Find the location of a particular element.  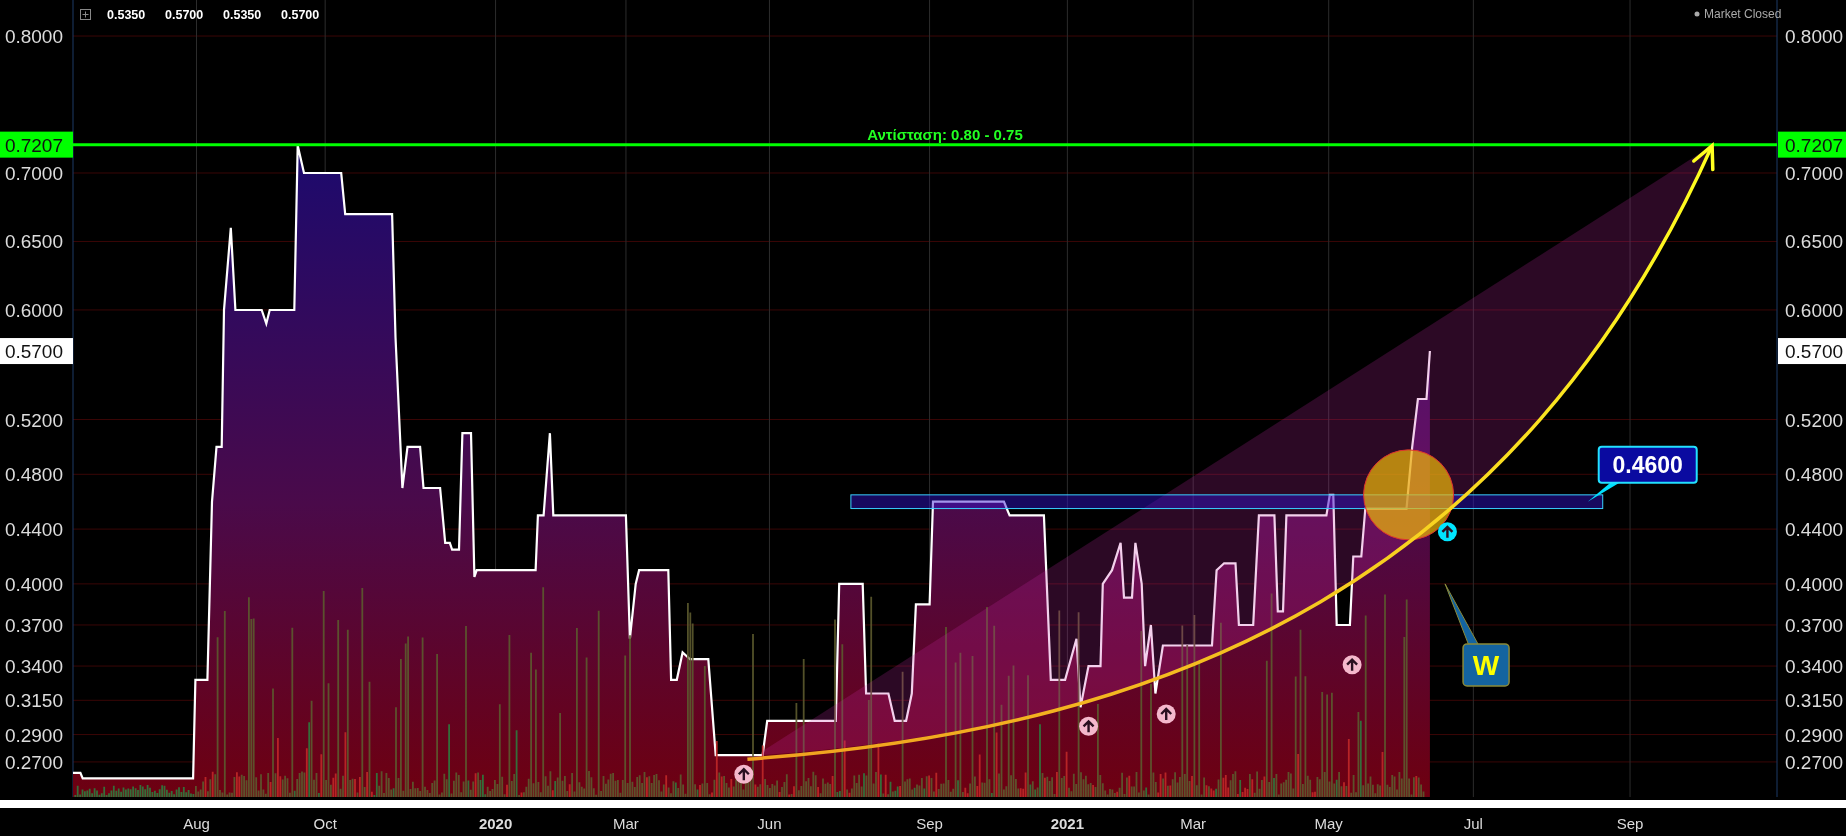

plus-square-icon is located at coordinates (85, 14).